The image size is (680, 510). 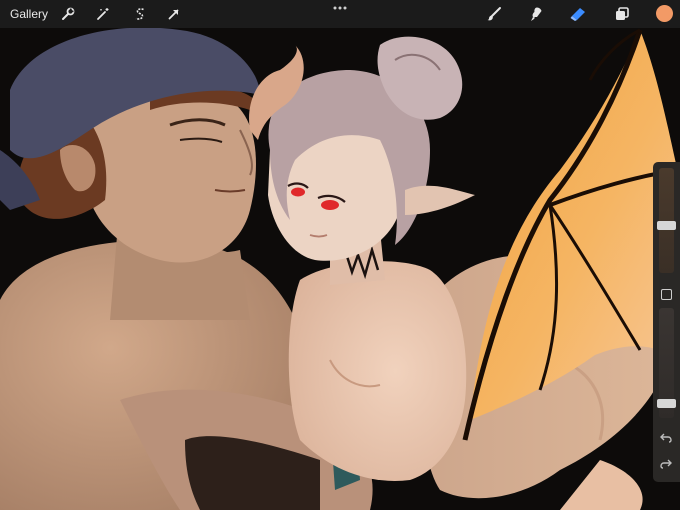 What do you see at coordinates (536, 14) in the screenshot?
I see `smudge-finger-icon` at bounding box center [536, 14].